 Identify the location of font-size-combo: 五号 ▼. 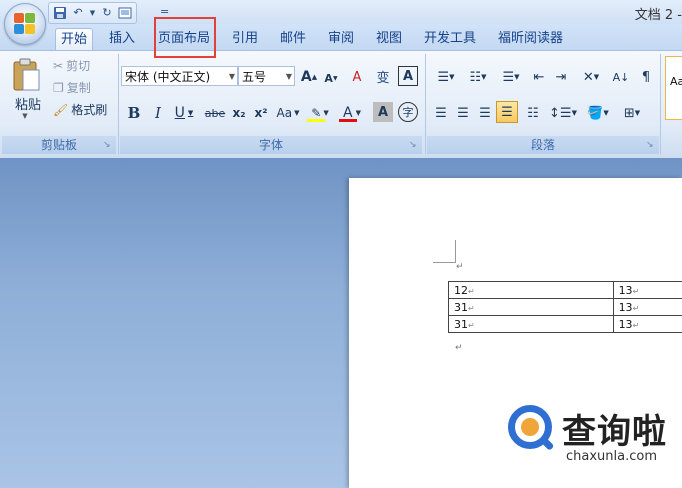
(266, 76).